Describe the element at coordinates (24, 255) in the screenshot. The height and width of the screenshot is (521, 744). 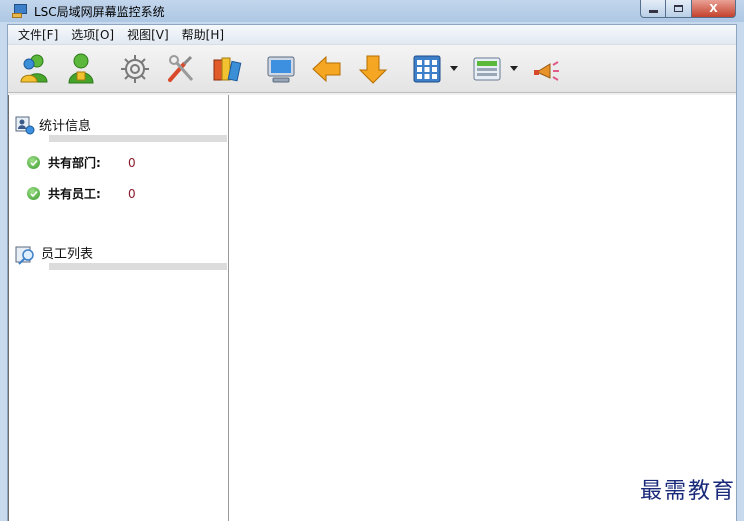
I see `employee-search-icon` at that location.